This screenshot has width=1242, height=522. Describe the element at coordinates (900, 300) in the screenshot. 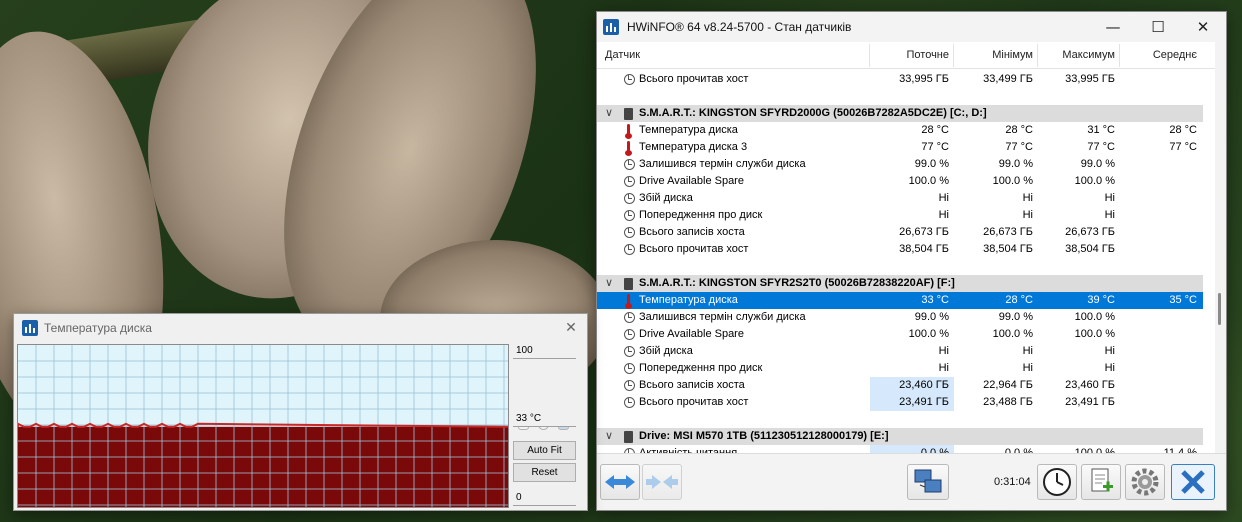

I see `sensor-row: Температура диска 33 °C 28 °C 39 °C 35 °C` at that location.